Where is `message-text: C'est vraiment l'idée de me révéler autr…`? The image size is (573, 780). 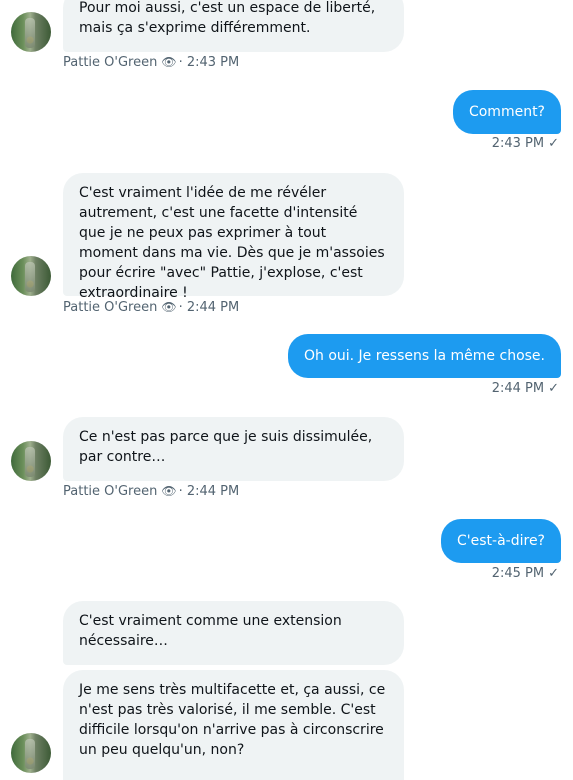 message-text: C'est vraiment l'idée de me révéler autr… is located at coordinates (232, 243).